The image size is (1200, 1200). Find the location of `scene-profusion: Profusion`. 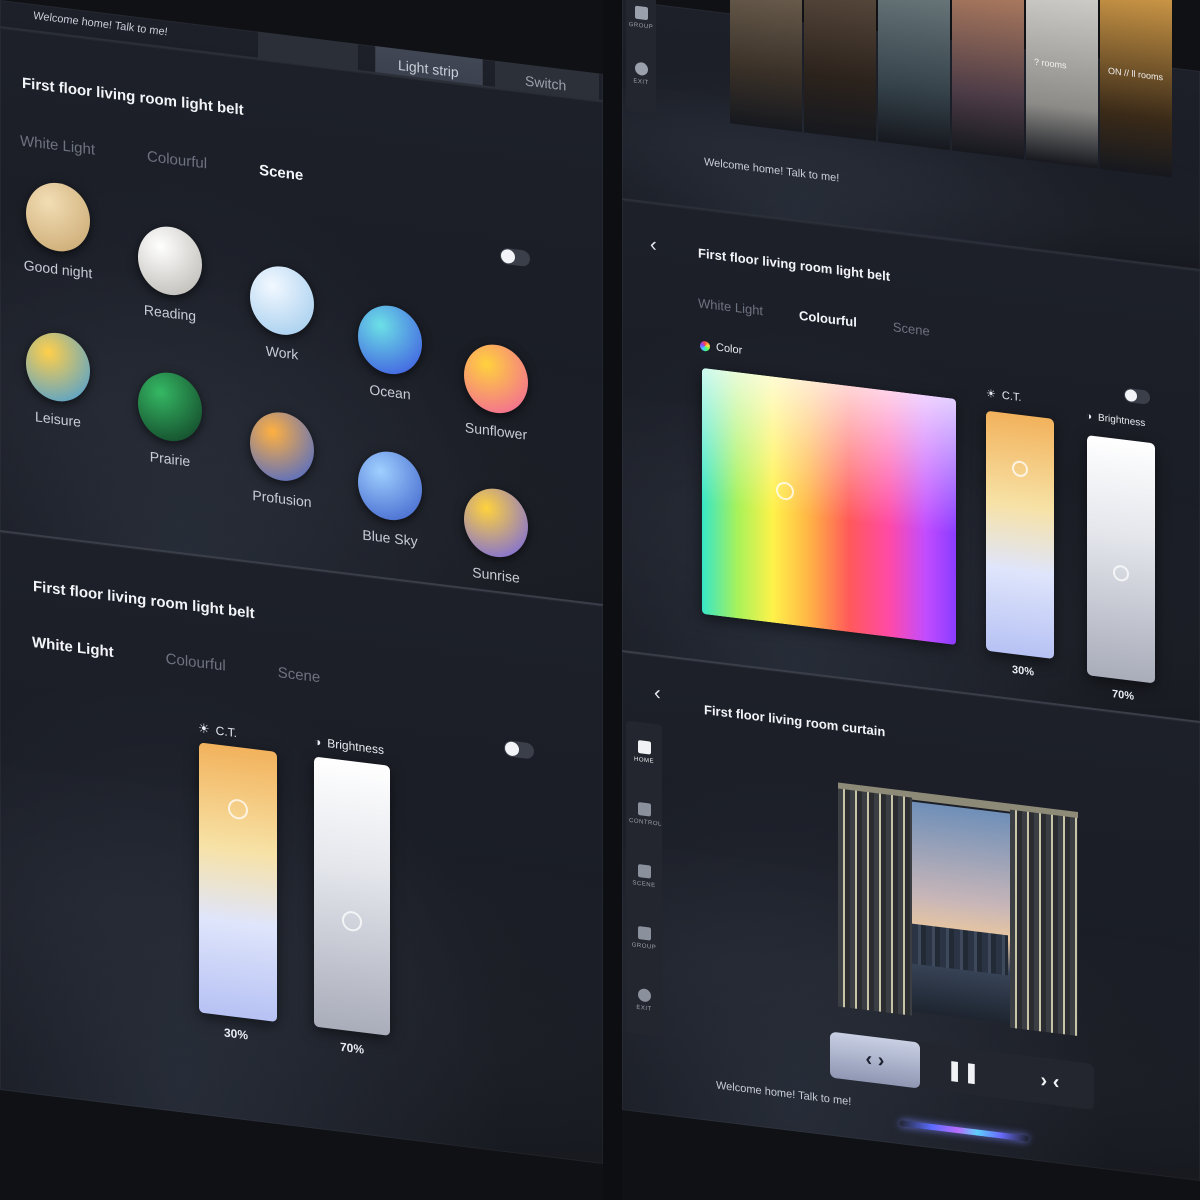

scene-profusion: Profusion is located at coordinates (282, 459).